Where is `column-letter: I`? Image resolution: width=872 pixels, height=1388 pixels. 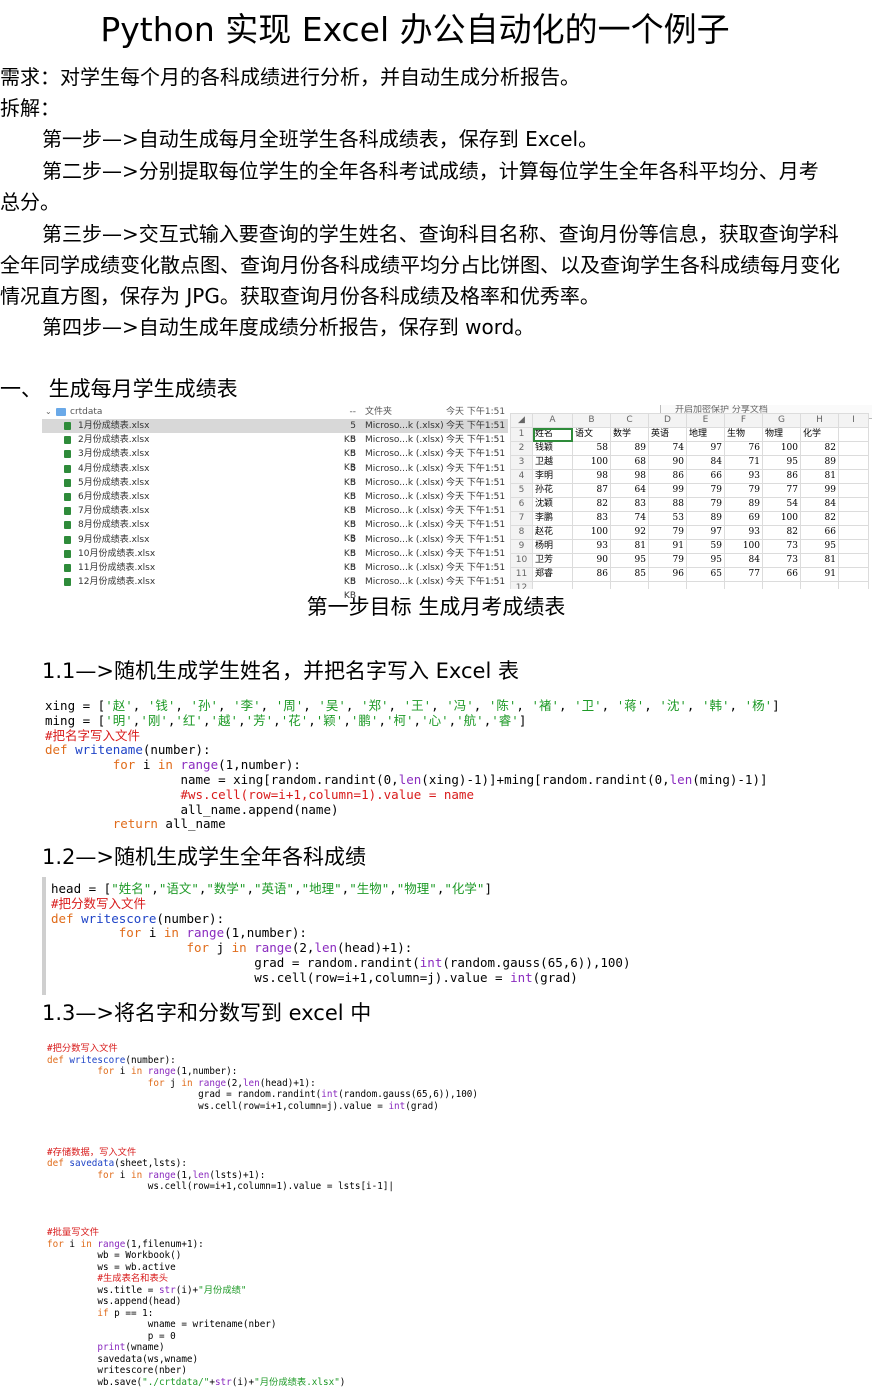
column-letter: I is located at coordinates (853, 420).